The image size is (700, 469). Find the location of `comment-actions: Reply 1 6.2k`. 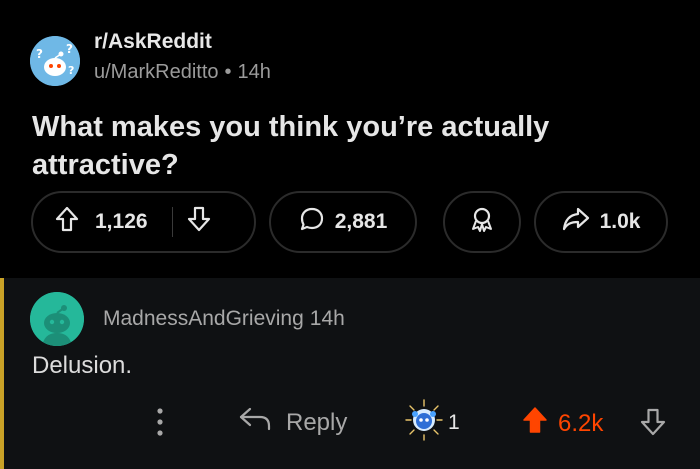

comment-actions: Reply 1 6.2k is located at coordinates (350, 423).